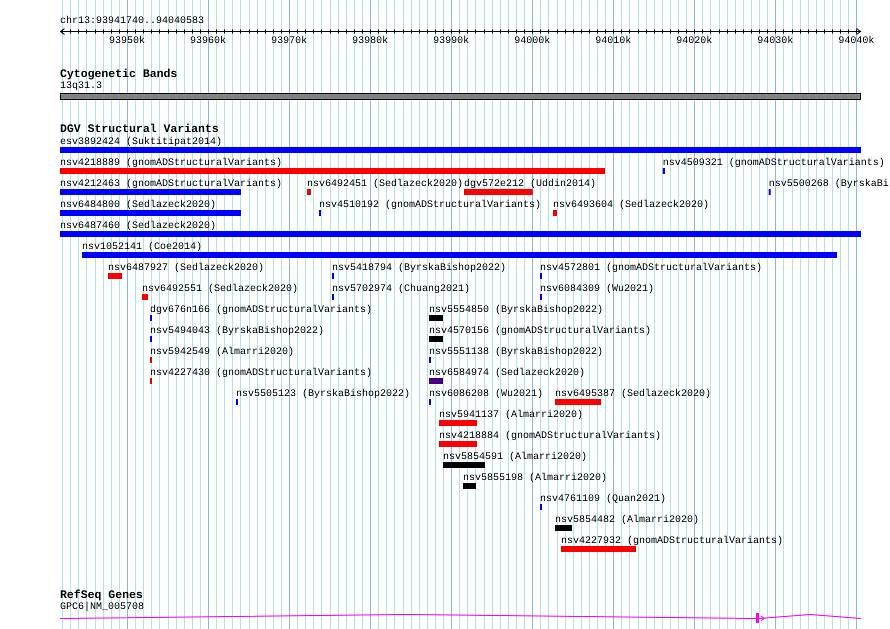 The width and height of the screenshot is (890, 629). Describe the element at coordinates (597, 289) in the screenshot. I see `variant-label: nsv6084309 (Wu2021)` at that location.